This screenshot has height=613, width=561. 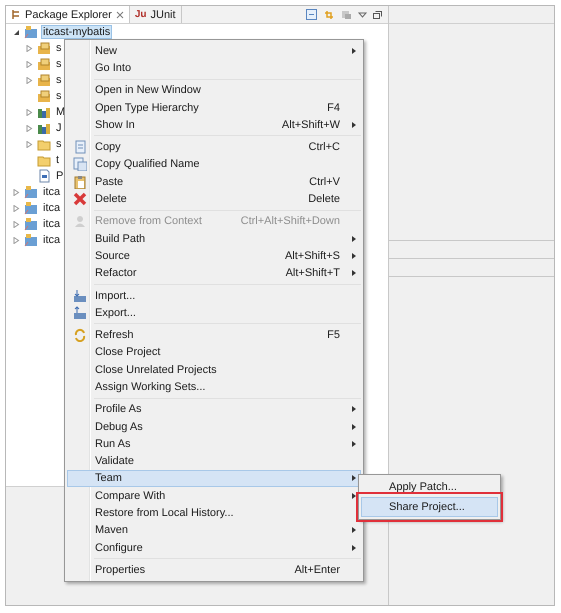 What do you see at coordinates (214, 495) in the screenshot?
I see `menu-item: Compare With` at bounding box center [214, 495].